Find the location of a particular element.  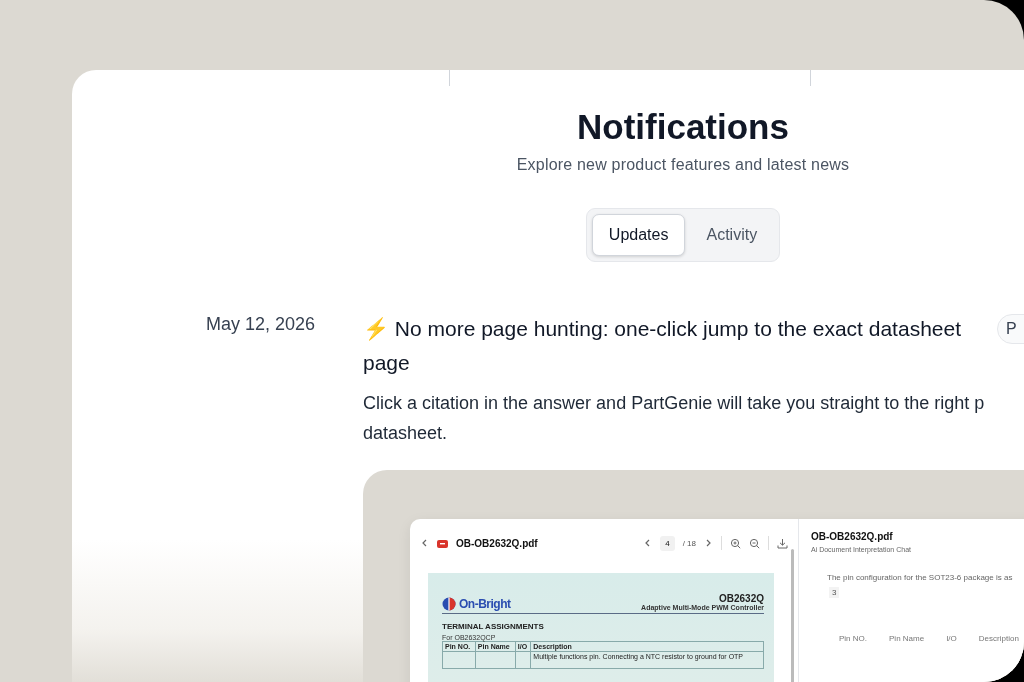

table-header: Pin Name is located at coordinates (907, 638).